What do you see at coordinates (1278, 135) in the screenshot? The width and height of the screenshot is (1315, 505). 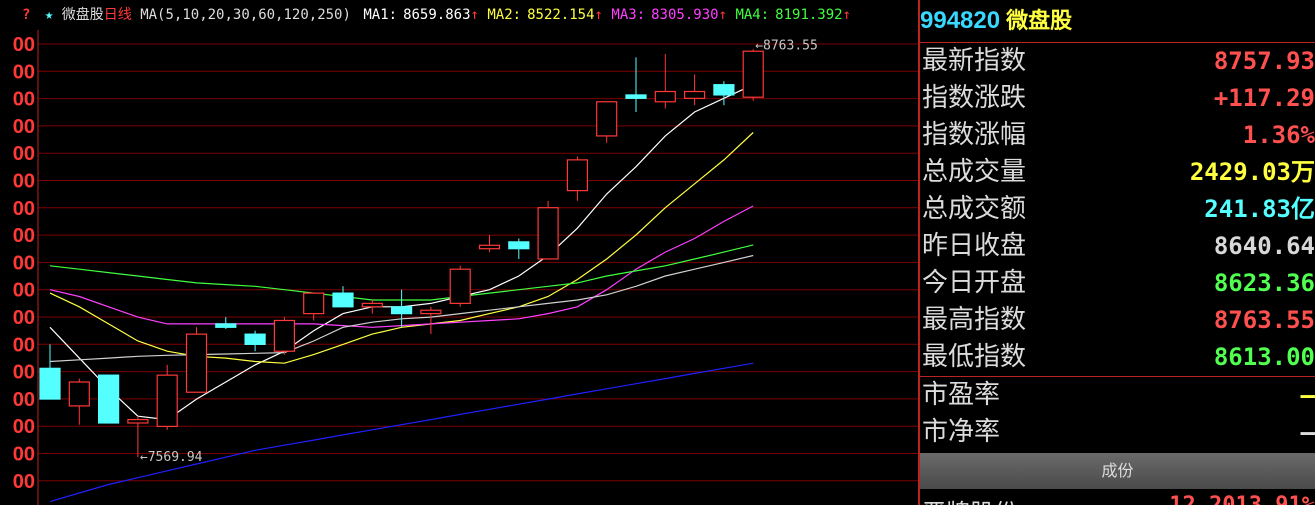 I see `stat-value: 1.36%` at bounding box center [1278, 135].